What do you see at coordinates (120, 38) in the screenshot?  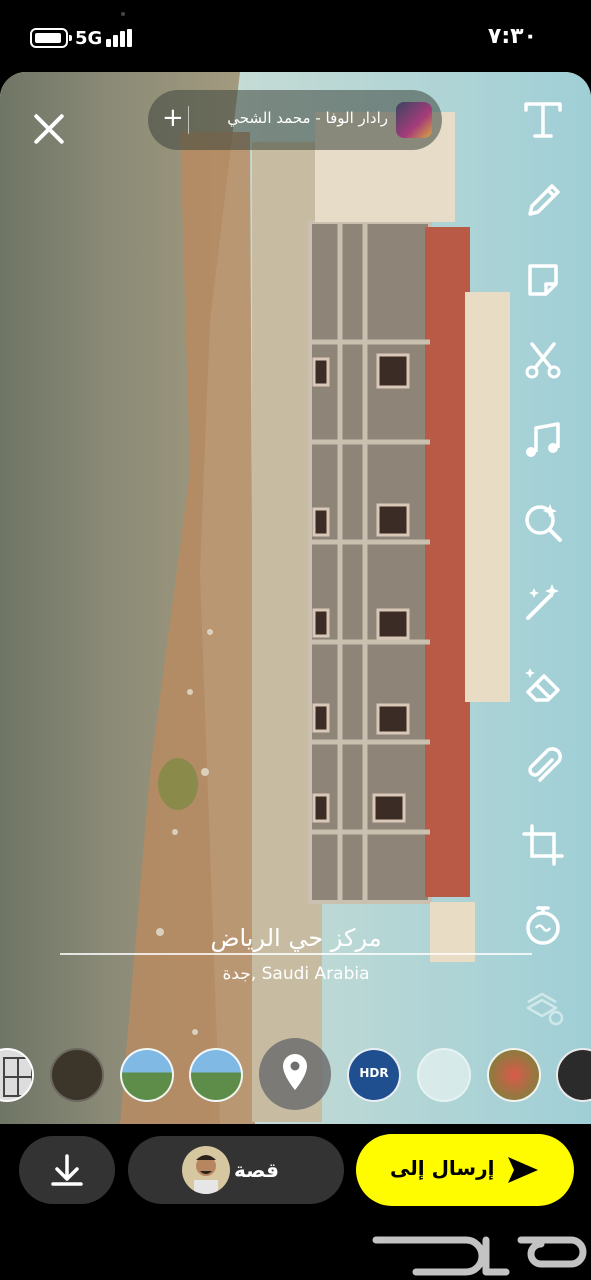 I see `signal-bars-icon` at bounding box center [120, 38].